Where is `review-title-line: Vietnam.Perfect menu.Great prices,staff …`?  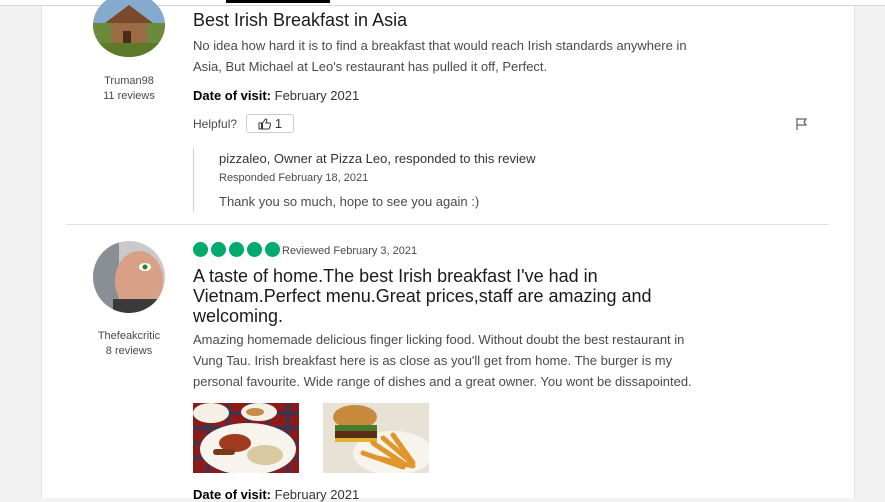
review-title-line: Vietnam.Perfect menu.Great prices,staff … is located at coordinates (422, 296).